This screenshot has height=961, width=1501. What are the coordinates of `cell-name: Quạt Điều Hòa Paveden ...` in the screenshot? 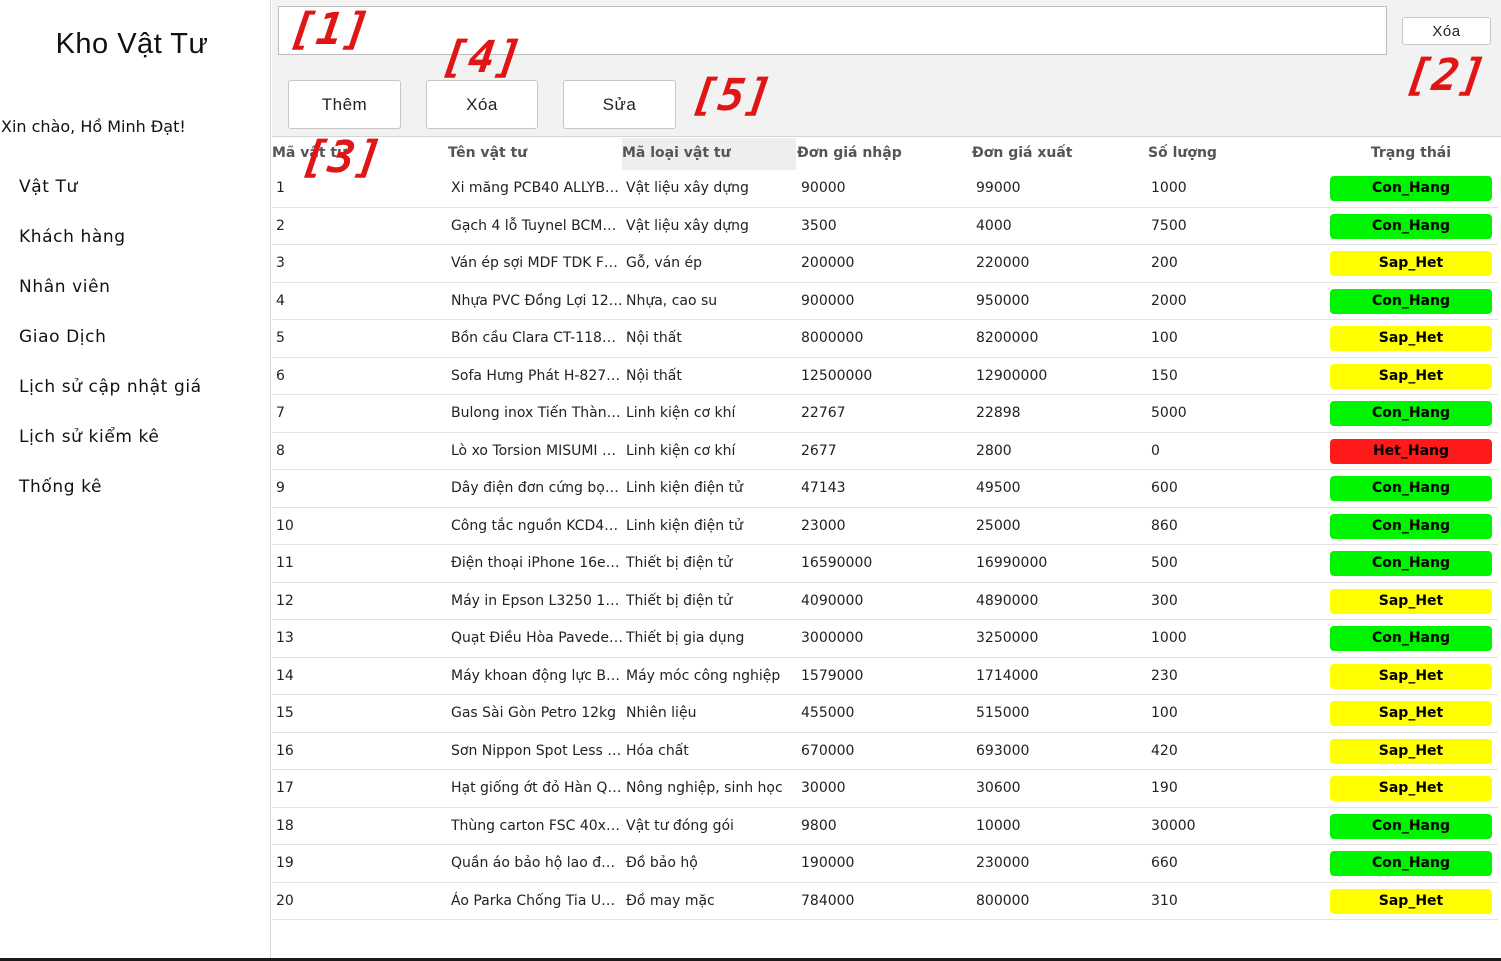 It's located at (537, 638).